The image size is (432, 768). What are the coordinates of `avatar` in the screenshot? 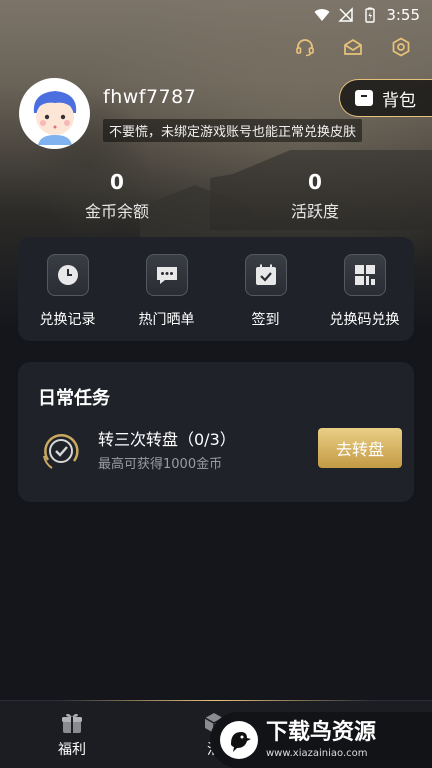 It's located at (54, 113).